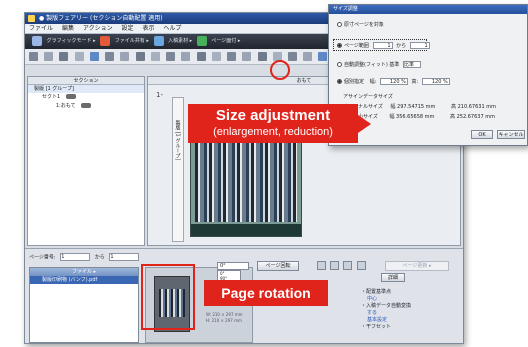  I want to click on height-label: 高:, so click(415, 82).